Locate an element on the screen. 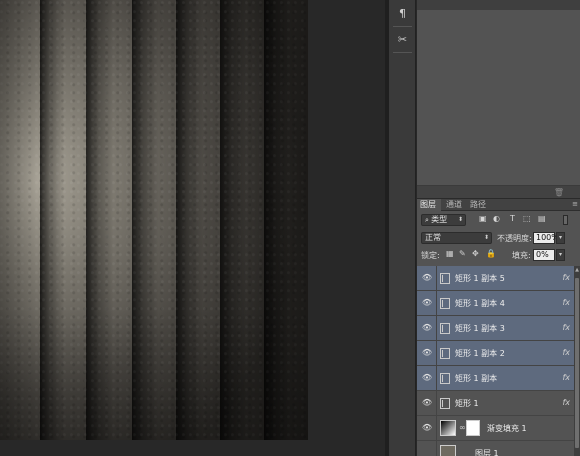  blend-opacity-row: 正常 ⬍ 不透明度: 100% ▾ is located at coordinates (498, 238).